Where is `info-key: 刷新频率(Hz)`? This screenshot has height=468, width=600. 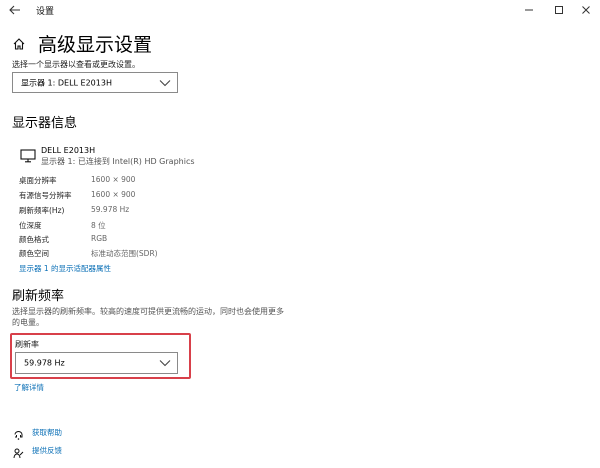
info-key: 刷新频率(Hz) is located at coordinates (42, 210).